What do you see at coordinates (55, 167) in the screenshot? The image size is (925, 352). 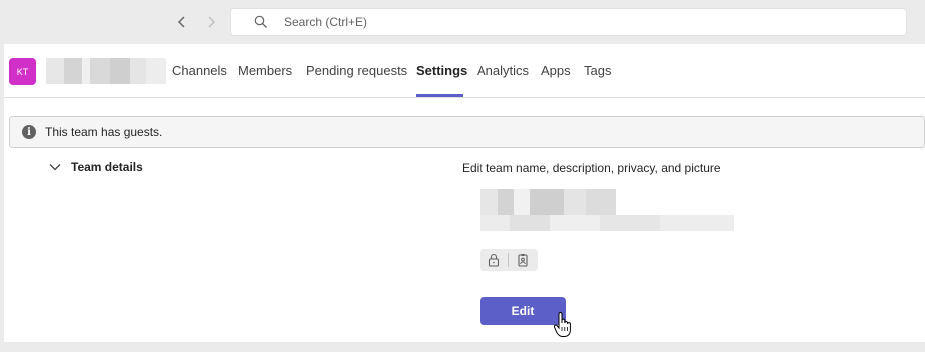 I see `chevron-down-icon` at bounding box center [55, 167].